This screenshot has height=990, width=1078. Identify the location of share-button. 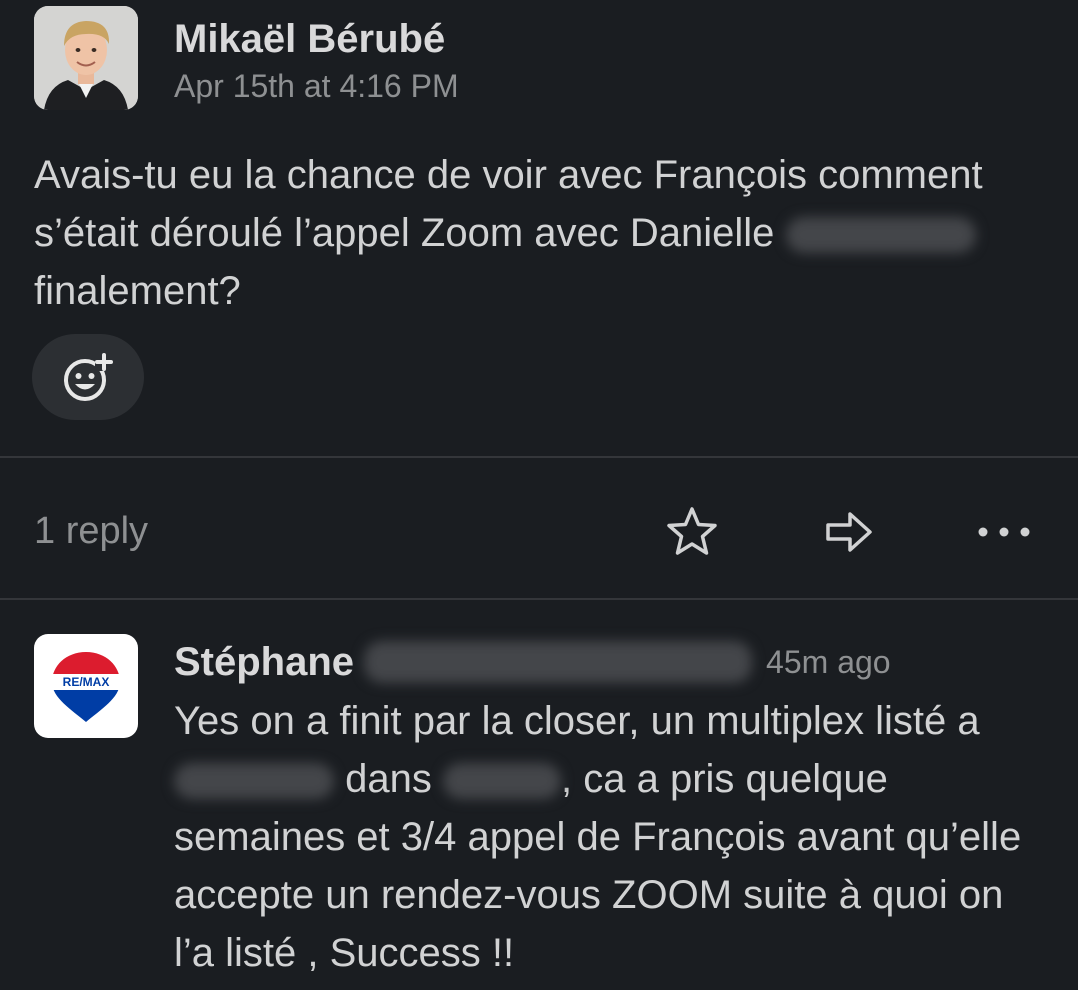
(848, 532).